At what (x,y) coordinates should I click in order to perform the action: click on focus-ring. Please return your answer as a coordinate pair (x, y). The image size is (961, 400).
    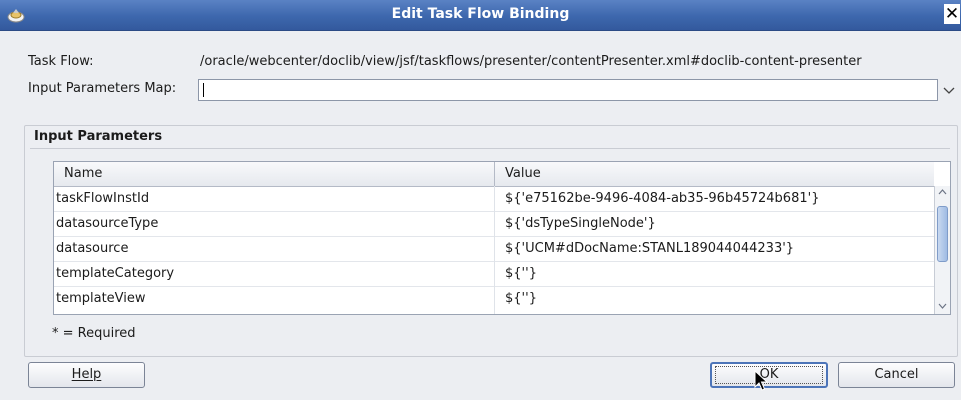
    Looking at the image, I should click on (769, 375).